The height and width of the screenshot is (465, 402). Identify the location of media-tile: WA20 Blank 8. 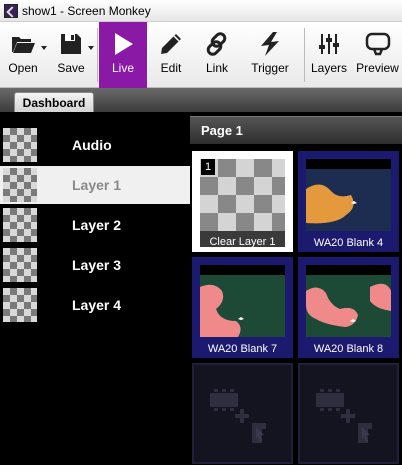
(348, 307).